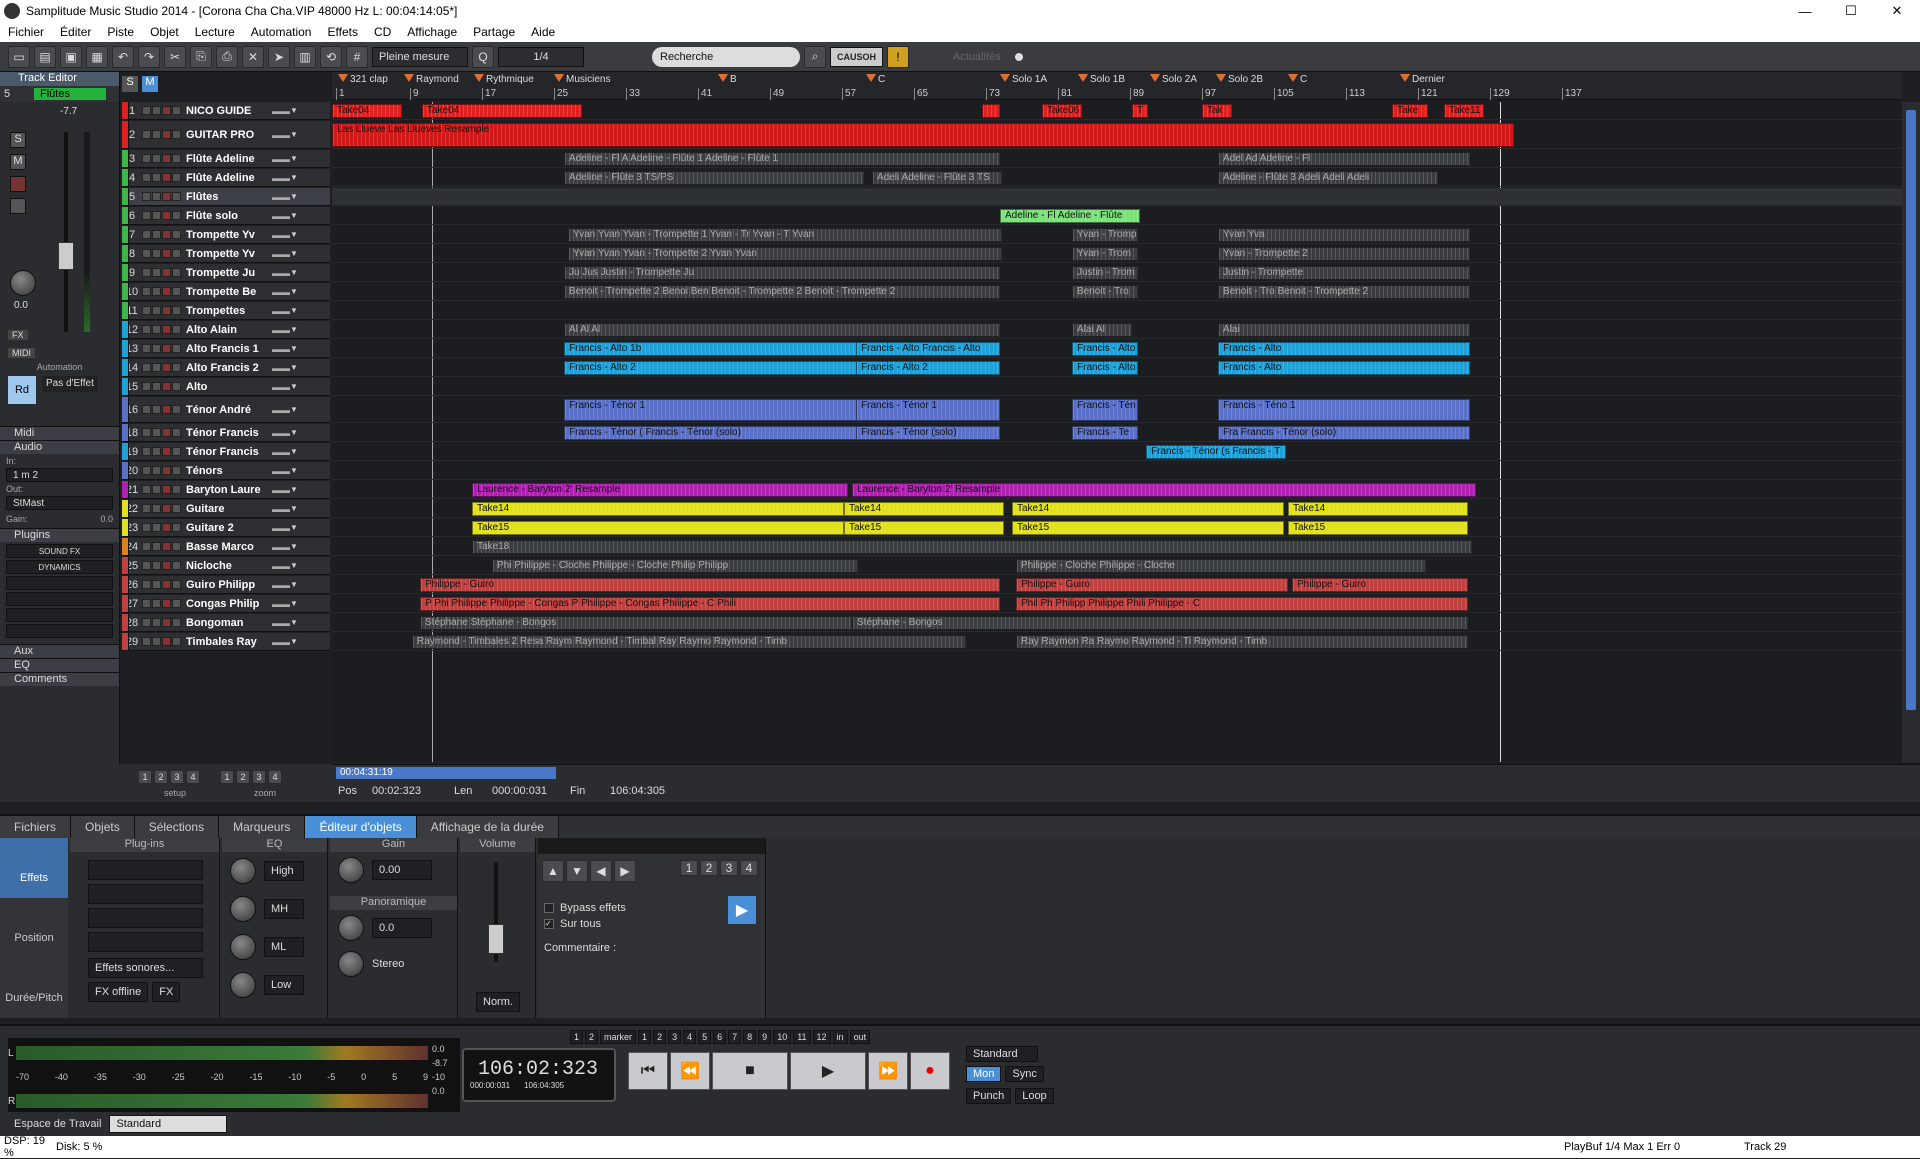 The width and height of the screenshot is (1920, 1159). I want to click on track-name: Guiro Philipp, so click(229, 585).